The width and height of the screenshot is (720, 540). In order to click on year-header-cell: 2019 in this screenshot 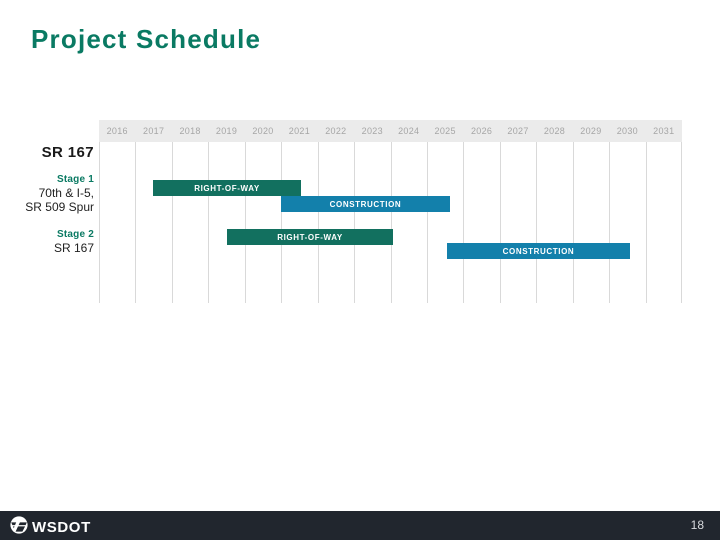, I will do `click(226, 131)`.